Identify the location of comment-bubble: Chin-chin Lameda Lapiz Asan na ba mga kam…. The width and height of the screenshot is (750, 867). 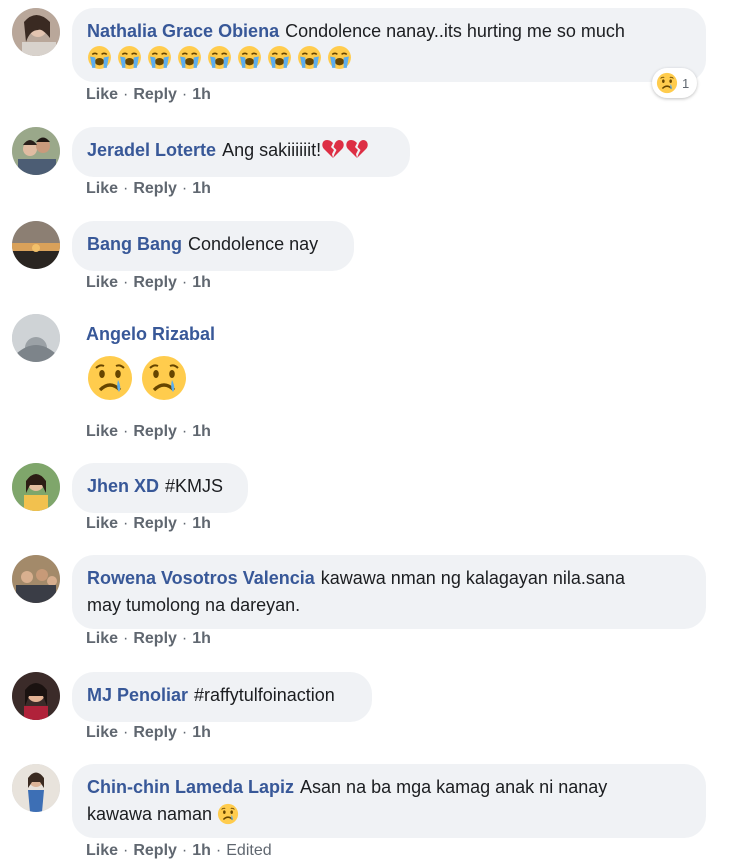
(389, 801).